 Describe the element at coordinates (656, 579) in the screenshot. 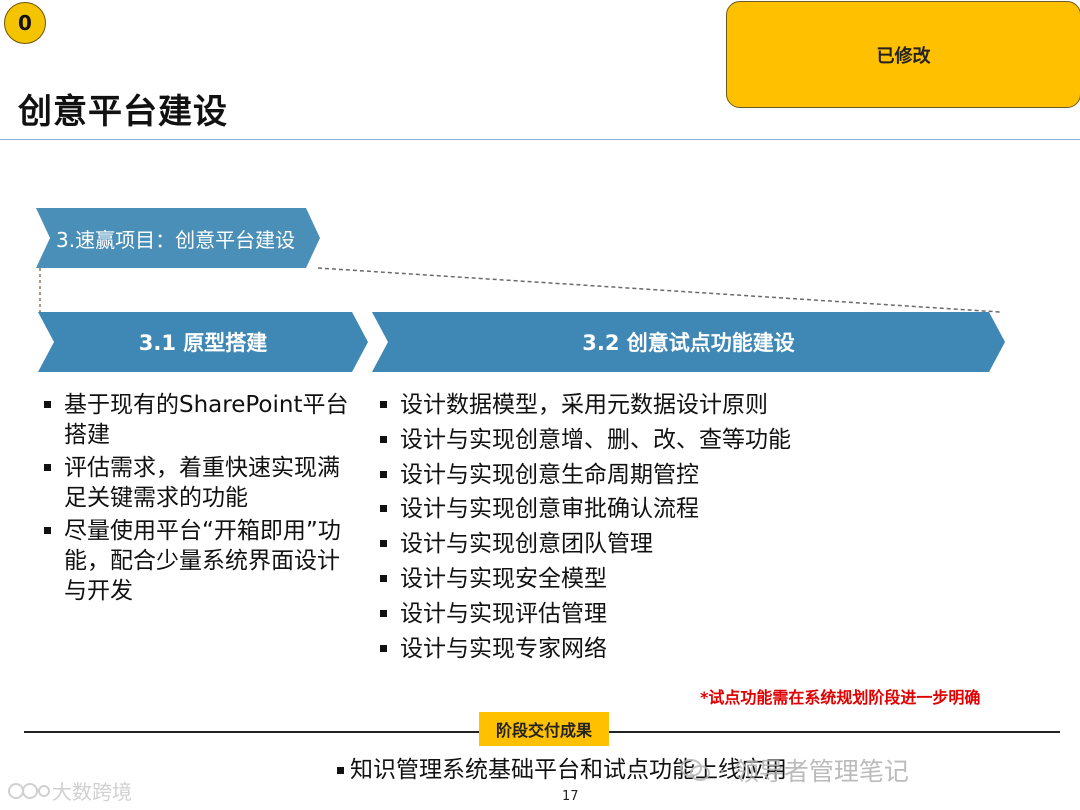

I see `list-item: 设计与实现安全模型` at that location.